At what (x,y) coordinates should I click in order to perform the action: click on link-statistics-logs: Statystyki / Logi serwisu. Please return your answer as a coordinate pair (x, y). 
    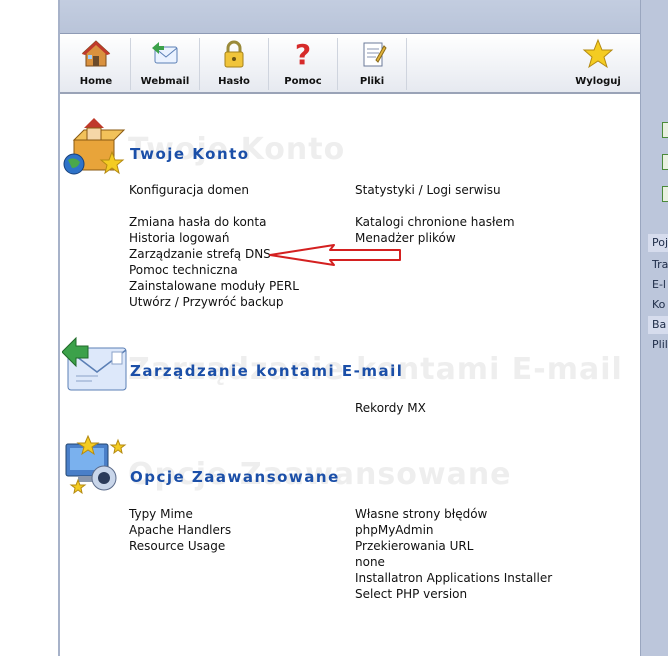
    Looking at the image, I should click on (428, 190).